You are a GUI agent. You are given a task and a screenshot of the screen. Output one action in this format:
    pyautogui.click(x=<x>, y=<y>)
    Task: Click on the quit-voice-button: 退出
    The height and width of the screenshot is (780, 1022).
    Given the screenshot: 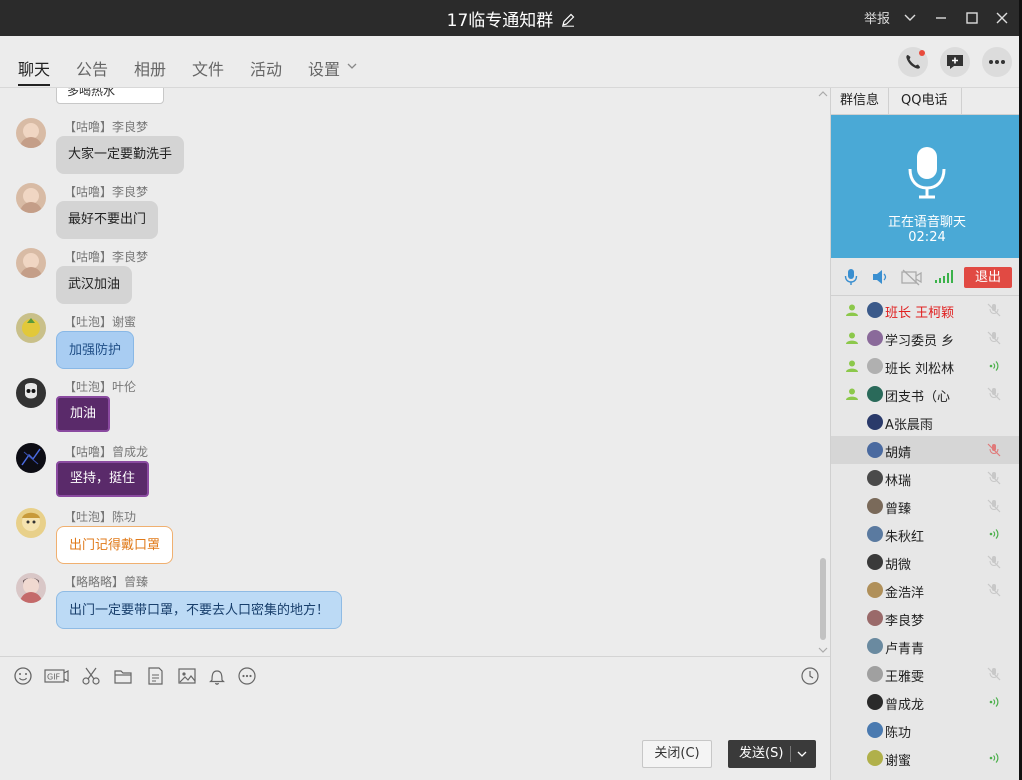 What is the action you would take?
    pyautogui.click(x=988, y=277)
    